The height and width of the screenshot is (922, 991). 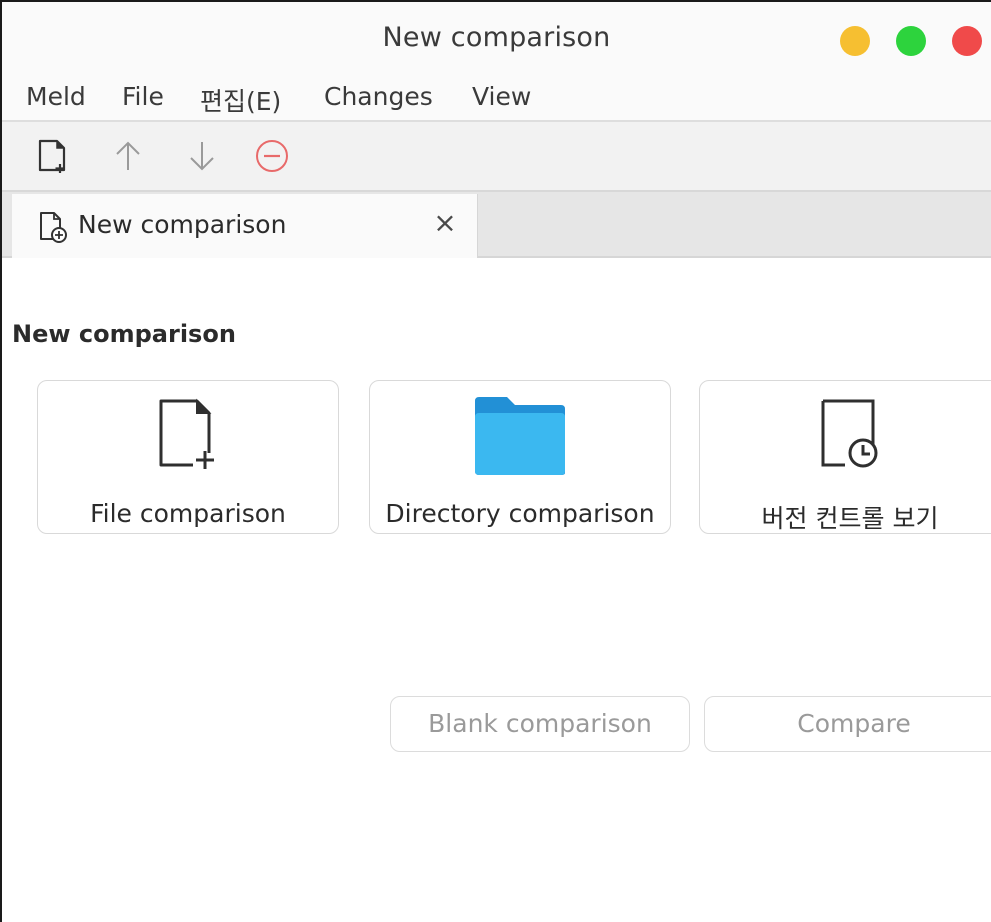 What do you see at coordinates (143, 96) in the screenshot?
I see `menu-file: File` at bounding box center [143, 96].